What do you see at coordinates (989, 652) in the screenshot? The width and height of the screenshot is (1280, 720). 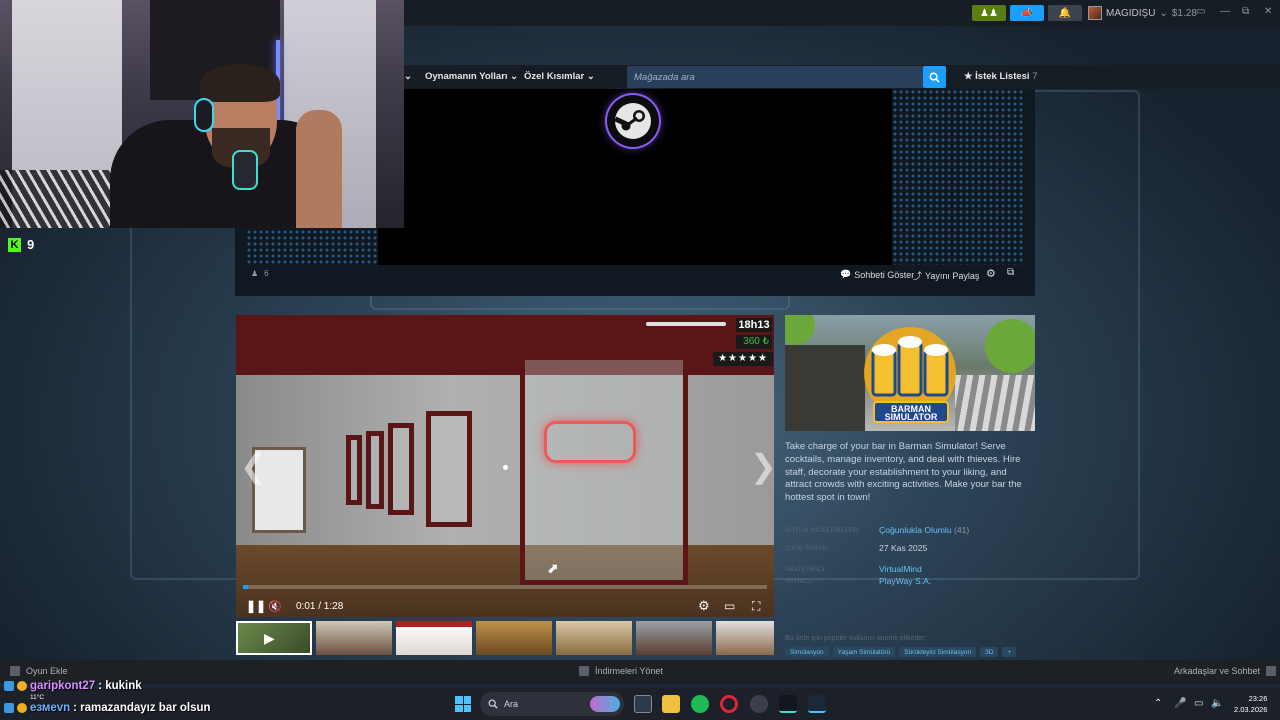 I see `tag-item: 3D` at bounding box center [989, 652].